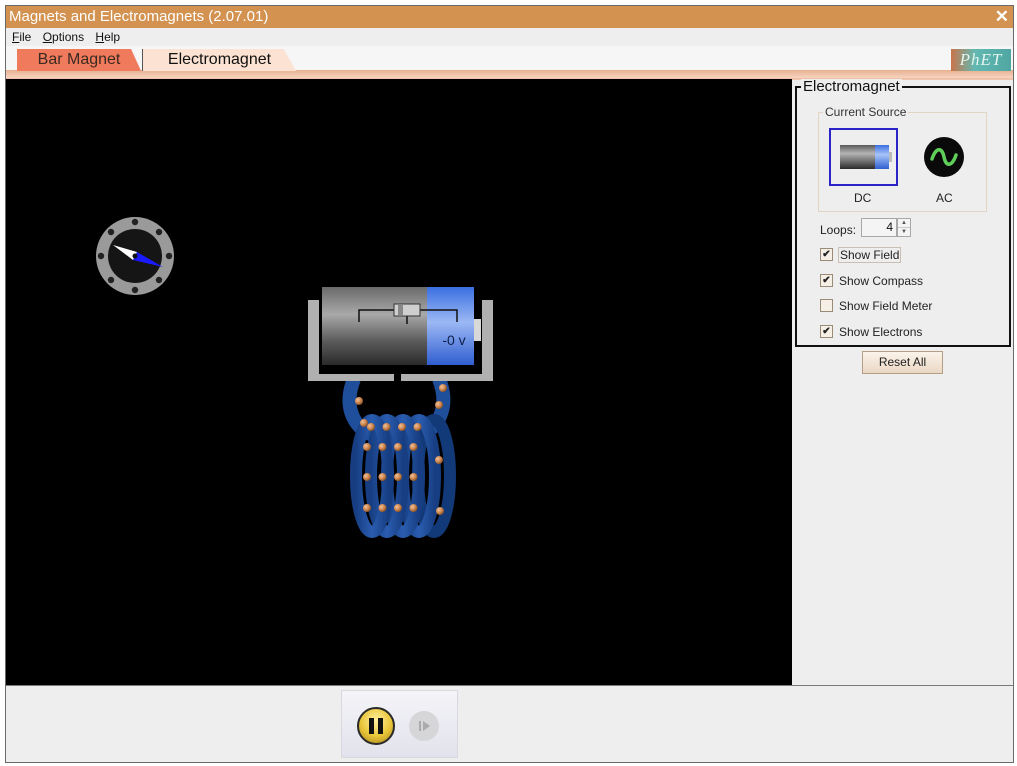  I want to click on phet-logo: PhET, so click(981, 60).